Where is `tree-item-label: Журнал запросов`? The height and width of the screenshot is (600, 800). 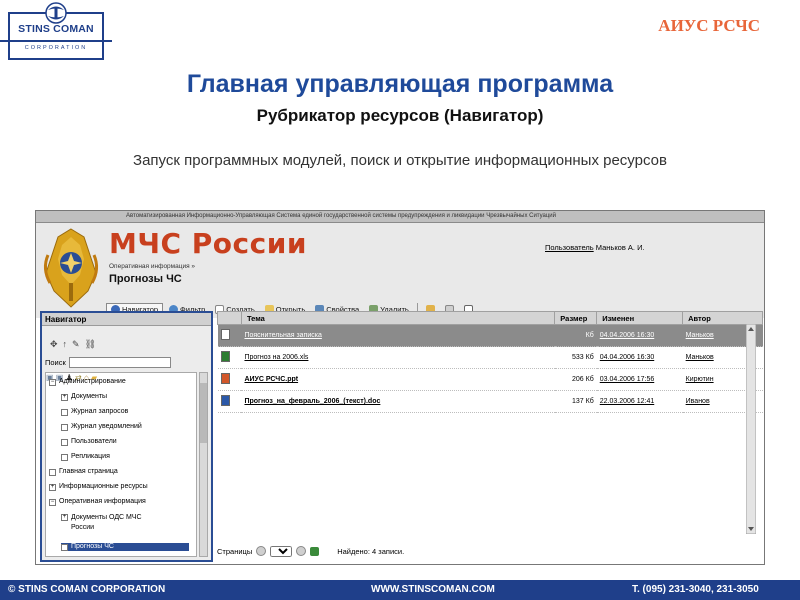 tree-item-label: Журнал запросов is located at coordinates (100, 411).